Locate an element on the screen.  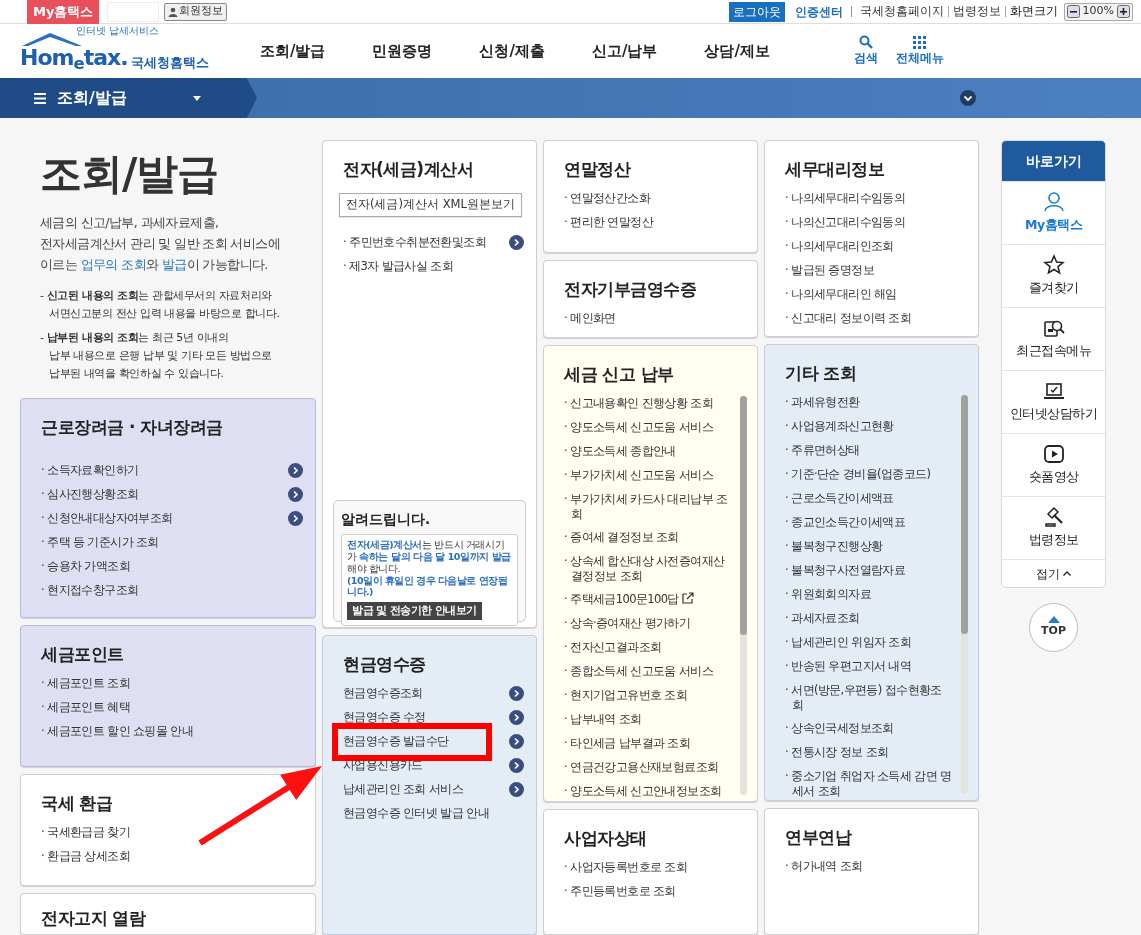
menu-link: · 주민등록번호로 조회 is located at coordinates (620, 891).